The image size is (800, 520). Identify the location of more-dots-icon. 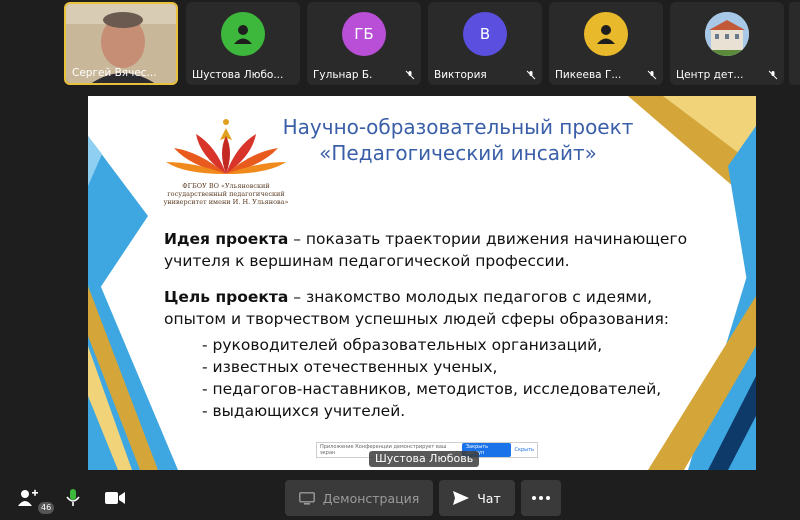
(541, 498).